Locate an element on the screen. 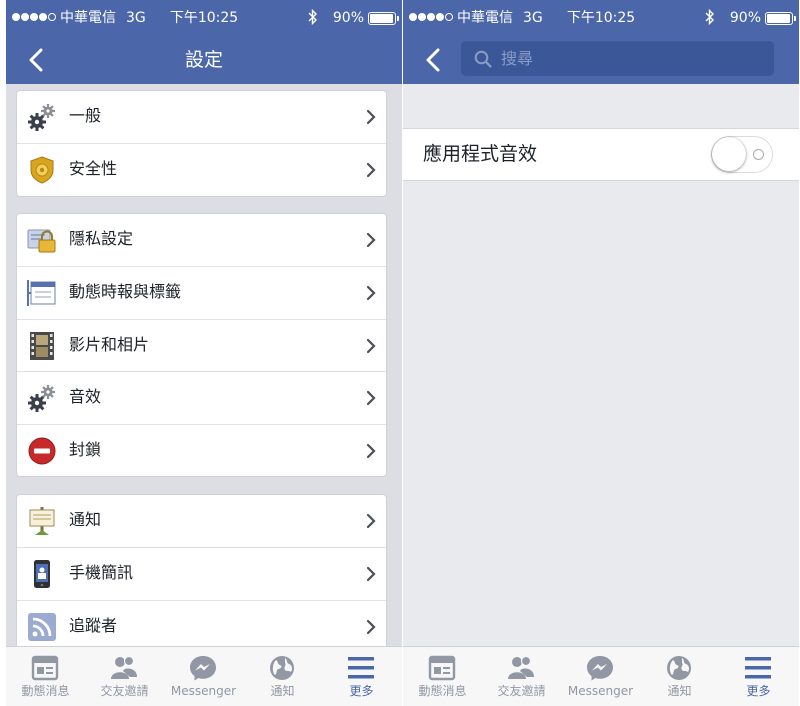 This screenshot has height=706, width=800. search-icon is located at coordinates (483, 59).